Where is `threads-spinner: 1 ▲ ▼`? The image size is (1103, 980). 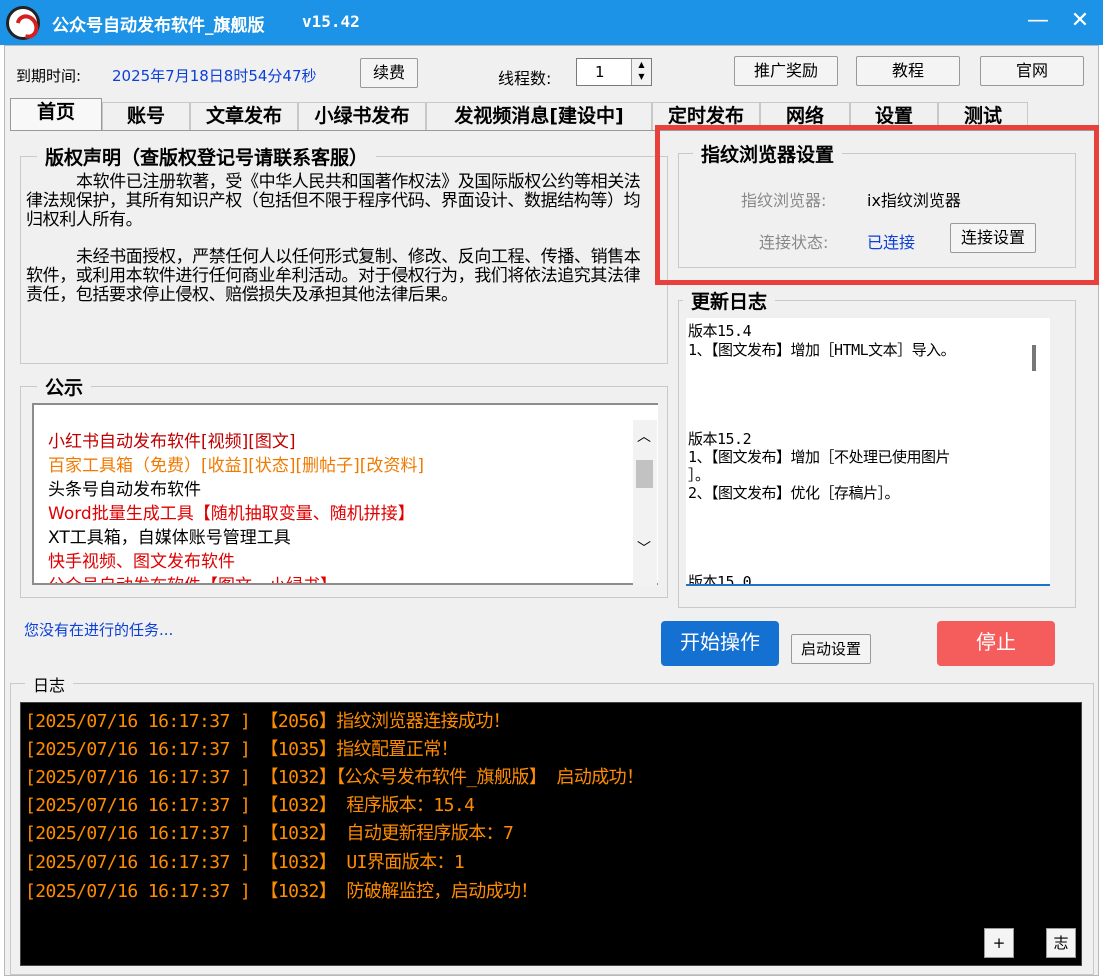
threads-spinner: 1 ▲ ▼ is located at coordinates (614, 72).